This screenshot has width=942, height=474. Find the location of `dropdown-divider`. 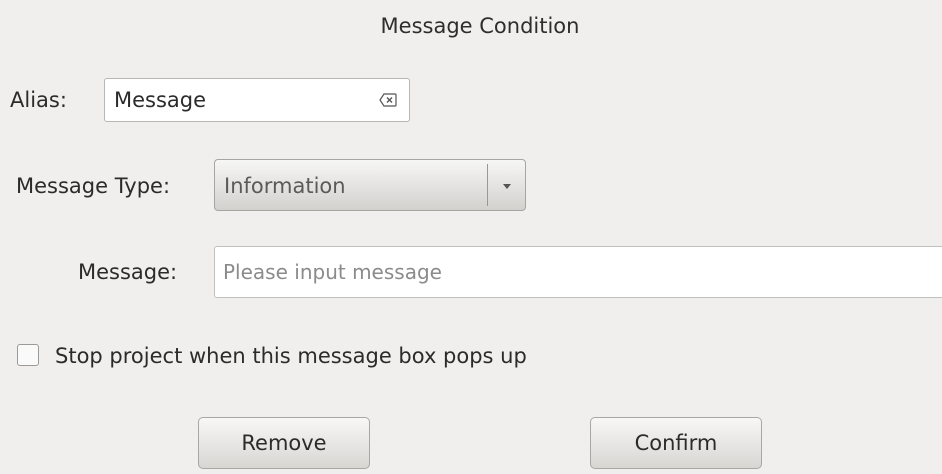

dropdown-divider is located at coordinates (487, 185).